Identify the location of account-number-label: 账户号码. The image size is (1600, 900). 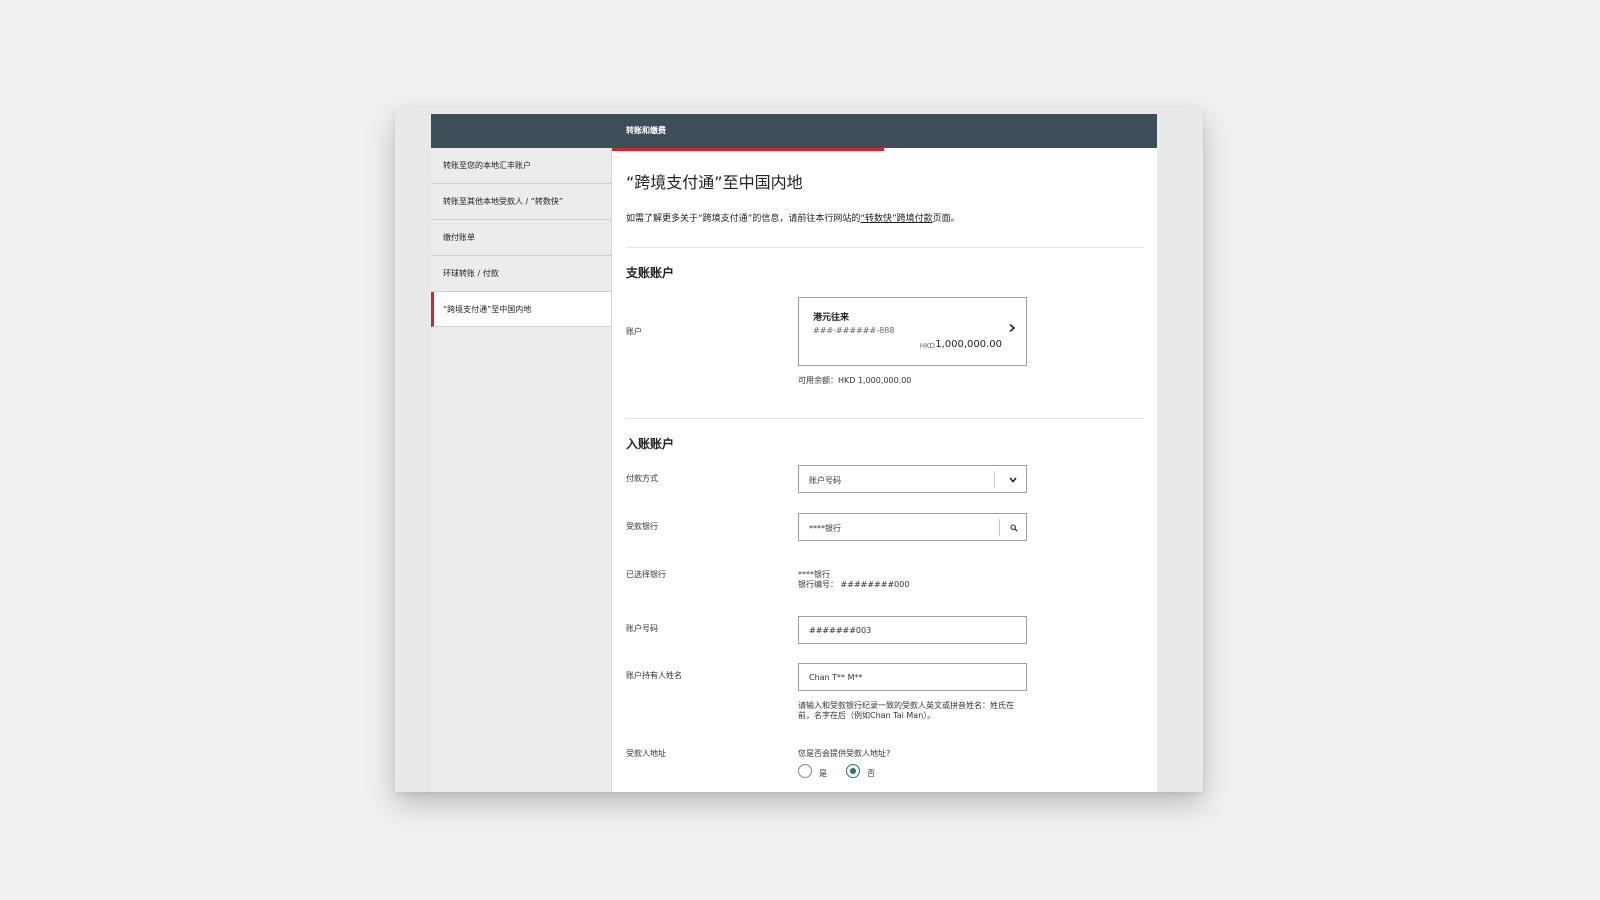
(642, 628).